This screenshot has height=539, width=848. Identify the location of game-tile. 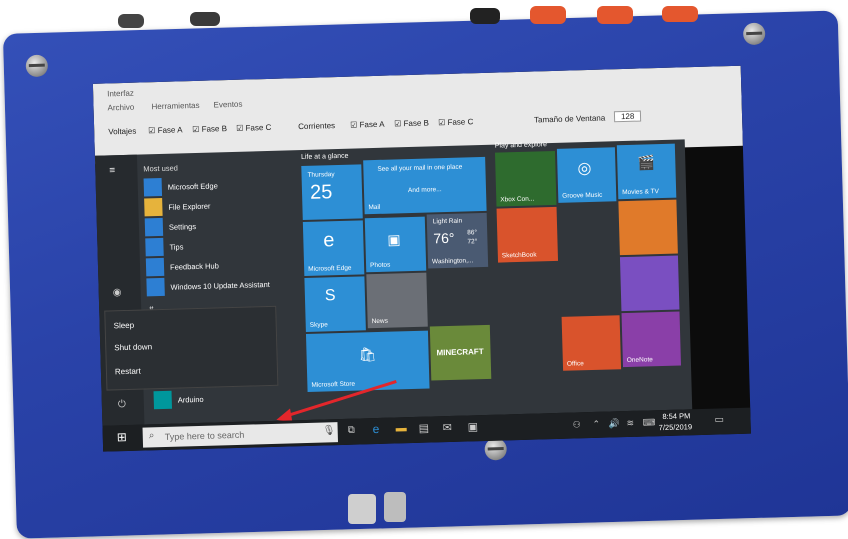
(648, 227).